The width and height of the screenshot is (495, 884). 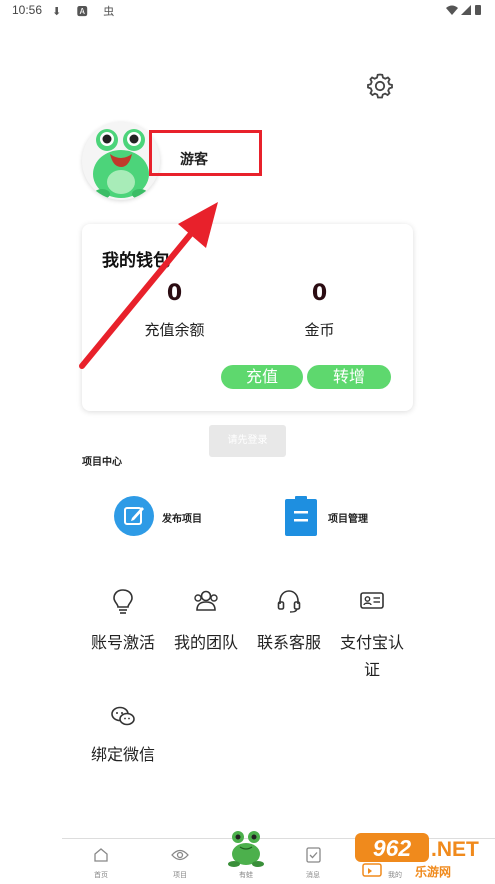 What do you see at coordinates (206, 600) in the screenshot?
I see `team-icon` at bounding box center [206, 600].